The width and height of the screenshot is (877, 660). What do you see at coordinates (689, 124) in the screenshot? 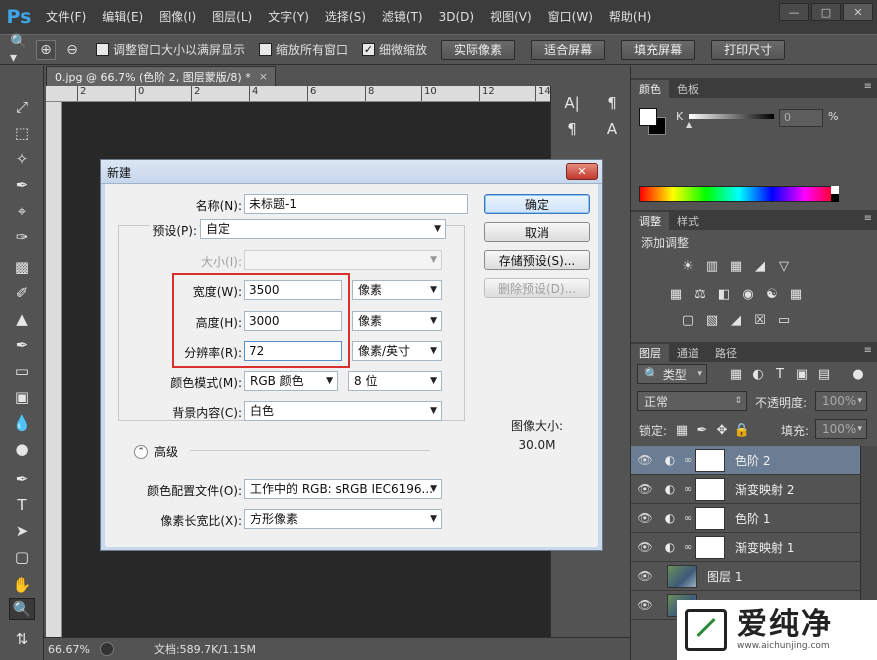
I see `slider-thumb-icon: ▲` at bounding box center [689, 124].